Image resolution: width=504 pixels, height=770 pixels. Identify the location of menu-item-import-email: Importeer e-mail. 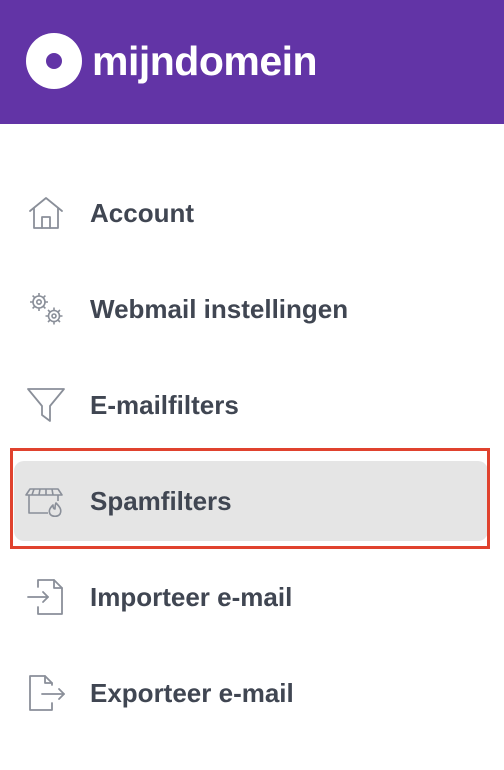
(251, 597).